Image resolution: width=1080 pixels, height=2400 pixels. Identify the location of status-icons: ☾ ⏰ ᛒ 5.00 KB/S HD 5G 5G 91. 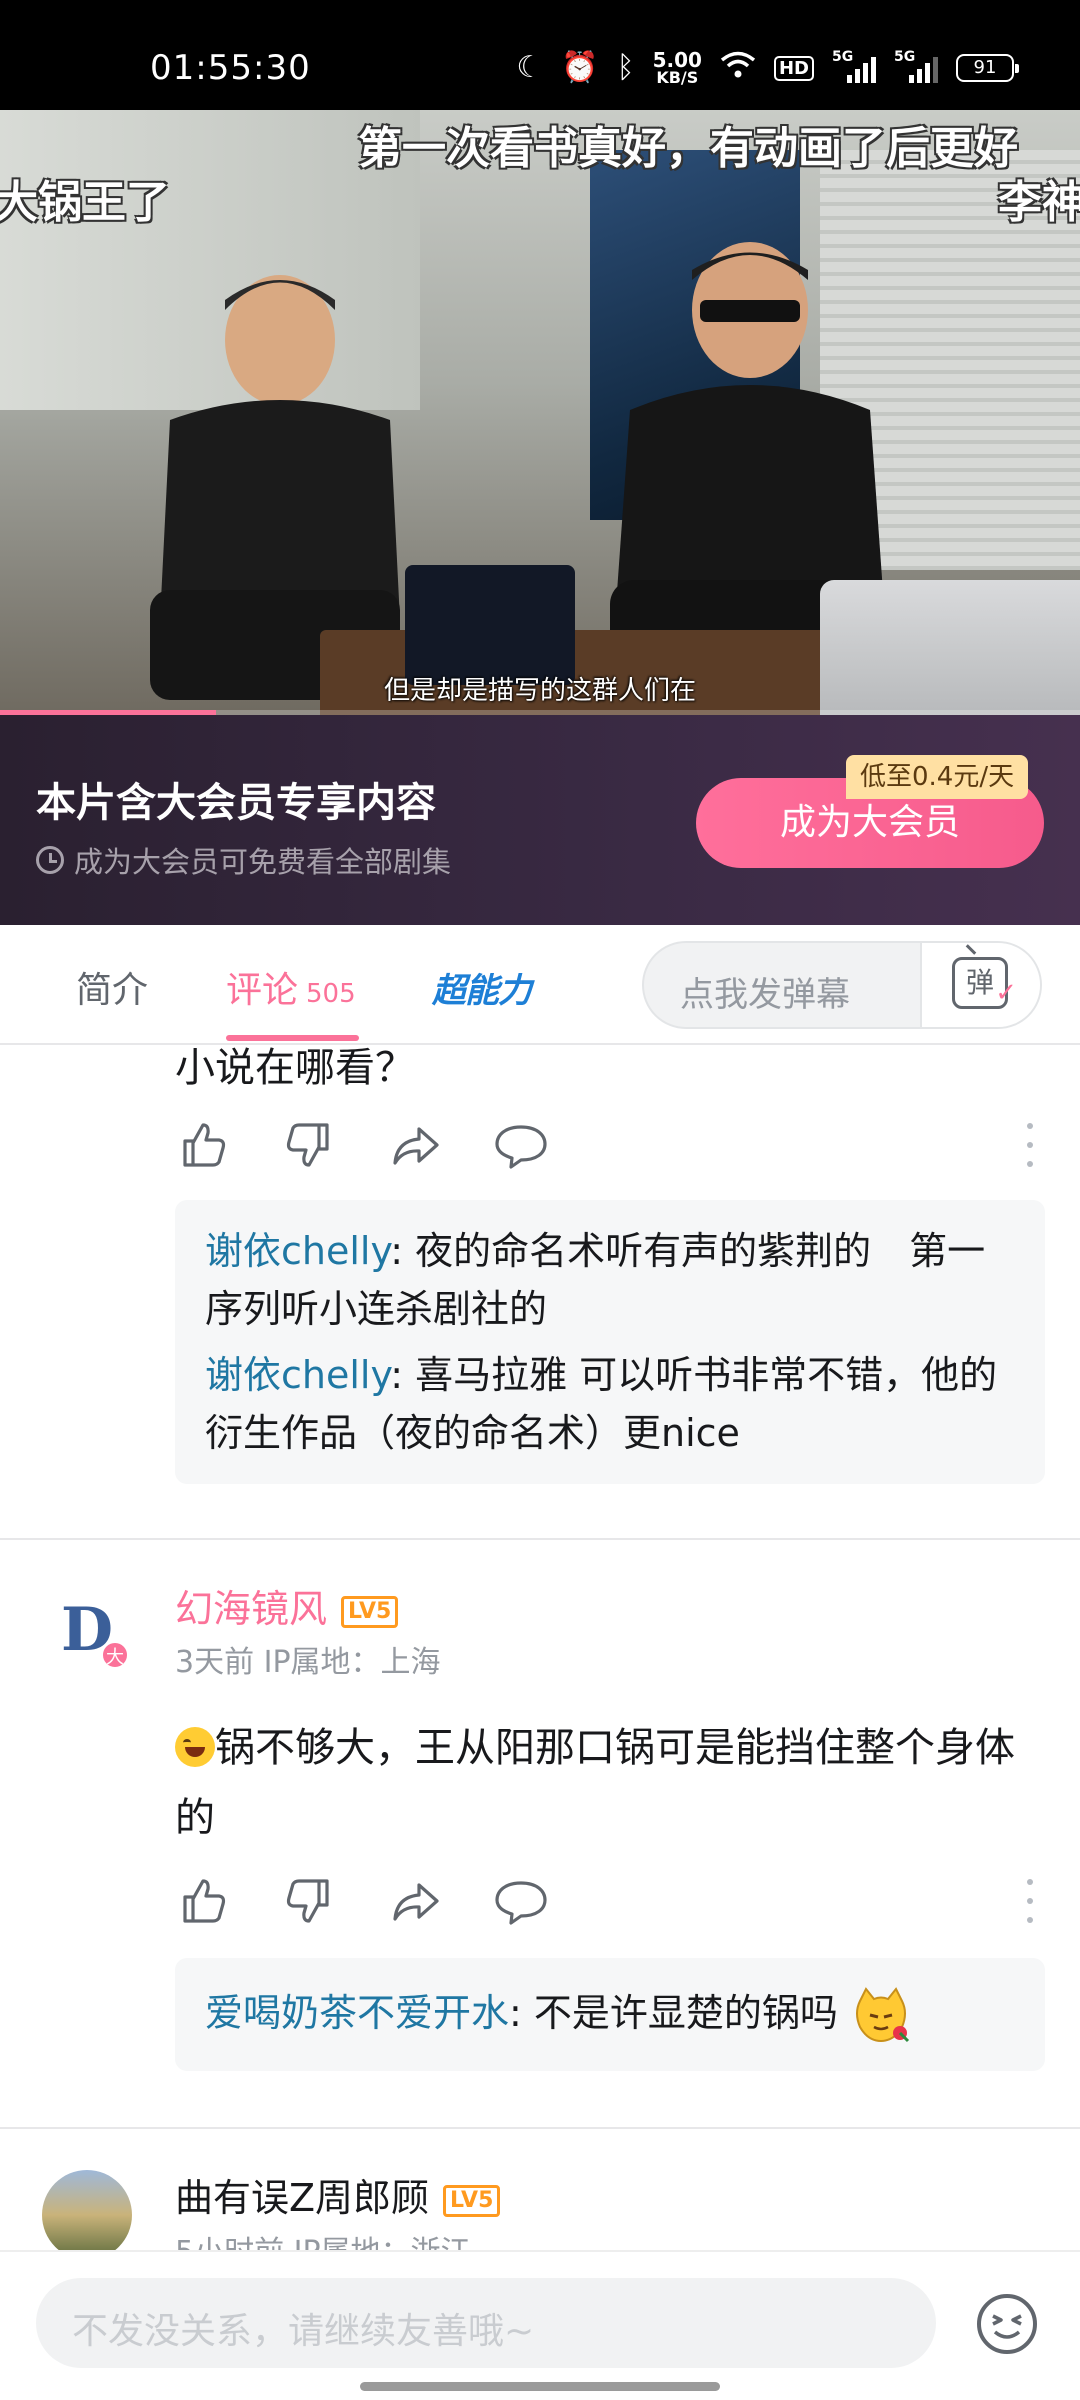
(767, 67).